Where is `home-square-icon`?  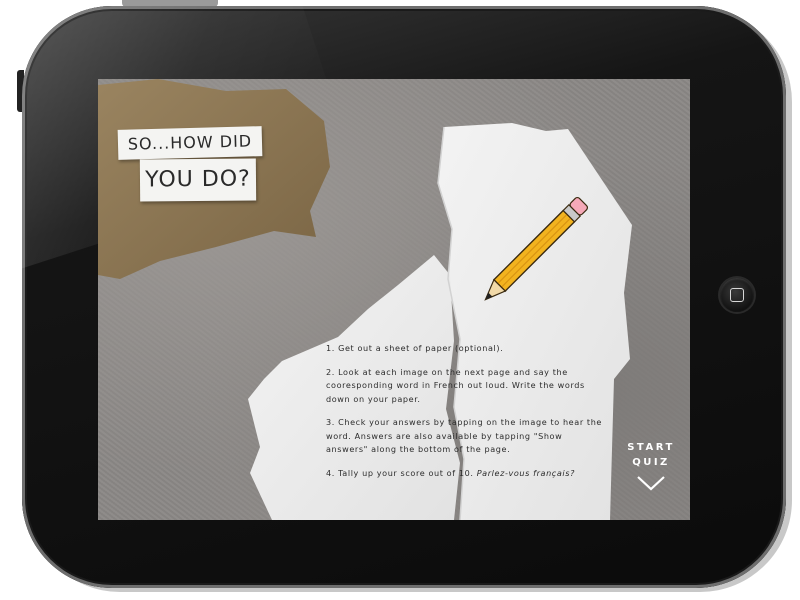
home-square-icon is located at coordinates (737, 295).